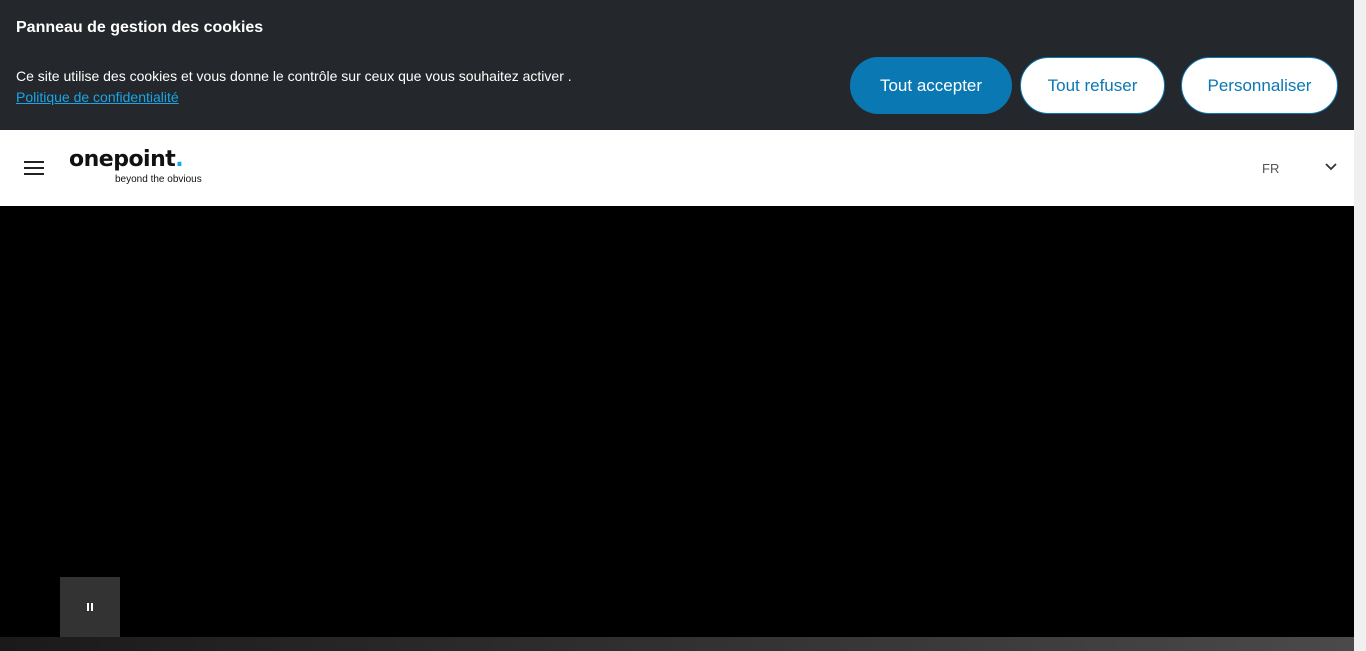 The image size is (1366, 651). What do you see at coordinates (1271, 168) in the screenshot?
I see `language-label: FR` at bounding box center [1271, 168].